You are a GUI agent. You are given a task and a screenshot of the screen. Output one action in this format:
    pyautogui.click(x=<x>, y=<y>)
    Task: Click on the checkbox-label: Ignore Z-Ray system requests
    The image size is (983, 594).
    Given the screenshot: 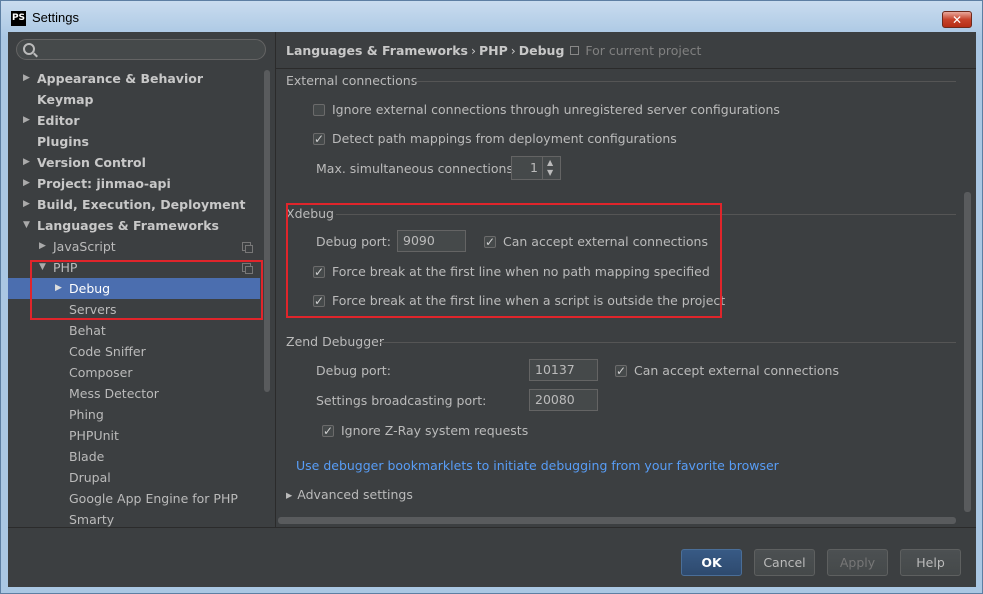 What is the action you would take?
    pyautogui.click(x=435, y=430)
    